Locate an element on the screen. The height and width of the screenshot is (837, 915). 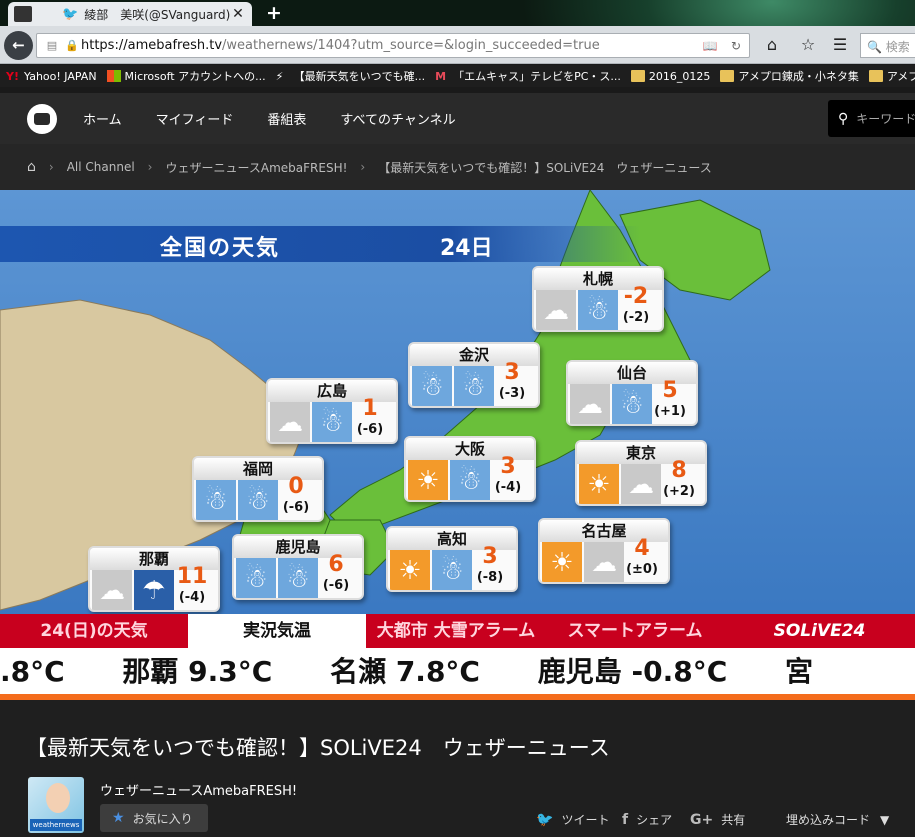
city-temp-diff: (-2) is located at coordinates (636, 317).